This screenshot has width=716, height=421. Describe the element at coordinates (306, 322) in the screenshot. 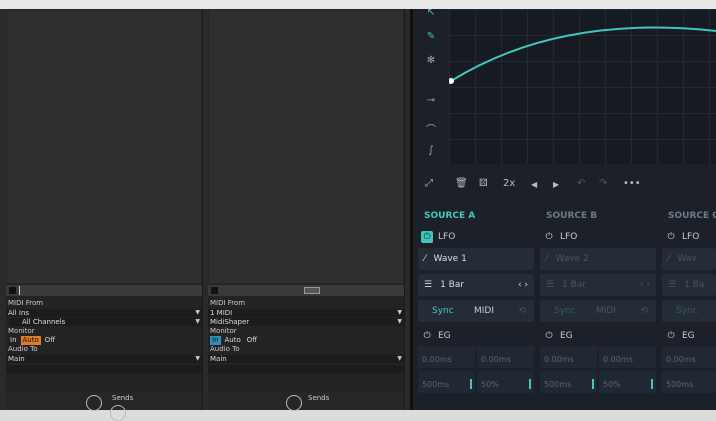

I see `midi-channel-select: MidiShaper ▼` at that location.